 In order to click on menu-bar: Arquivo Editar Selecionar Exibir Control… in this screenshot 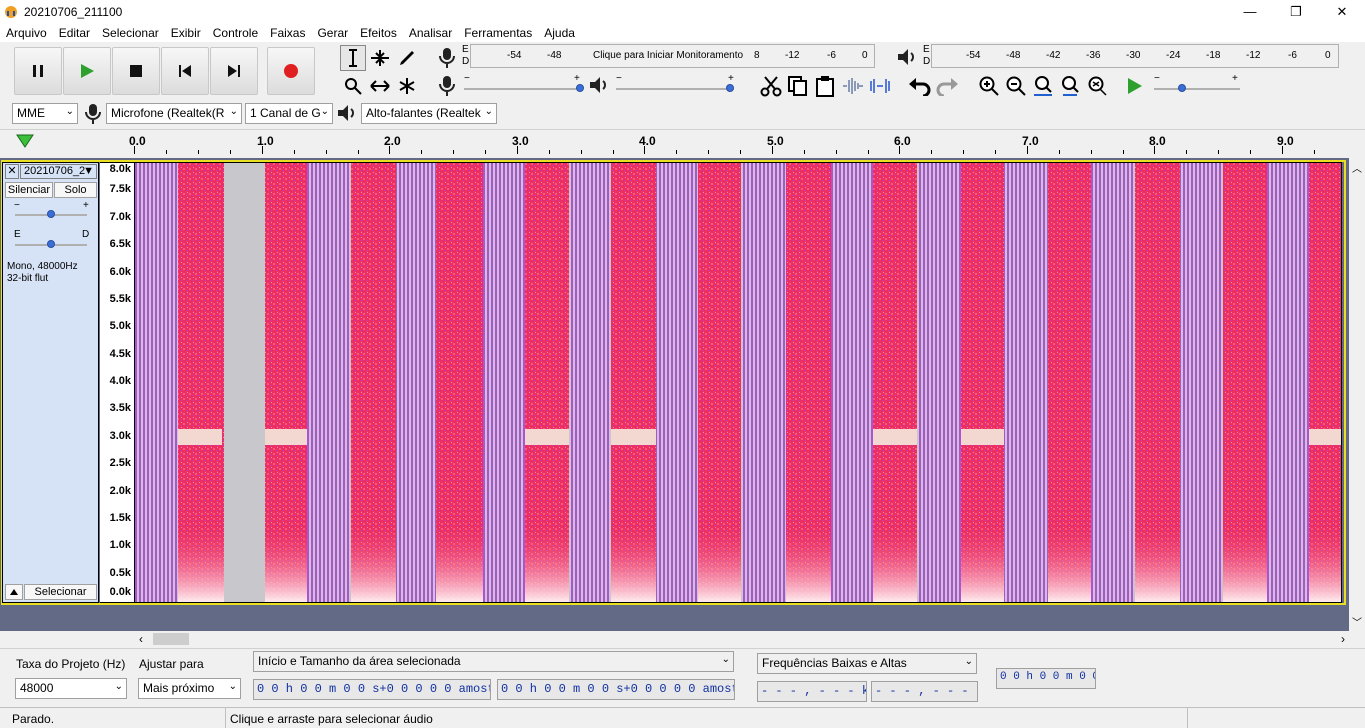, I will do `click(682, 32)`.